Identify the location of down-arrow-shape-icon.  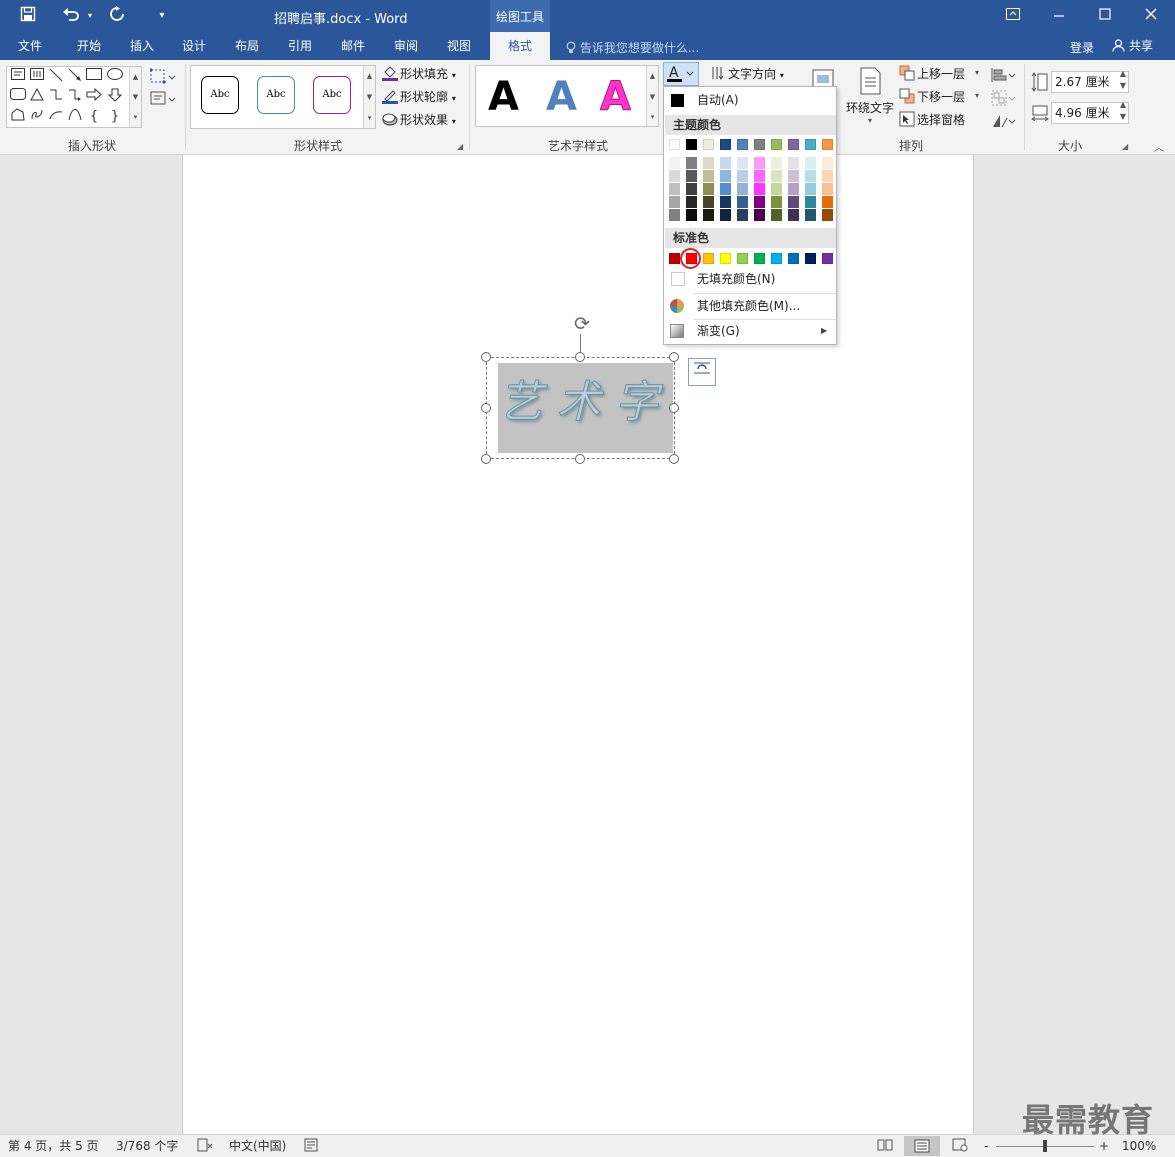
(115, 97).